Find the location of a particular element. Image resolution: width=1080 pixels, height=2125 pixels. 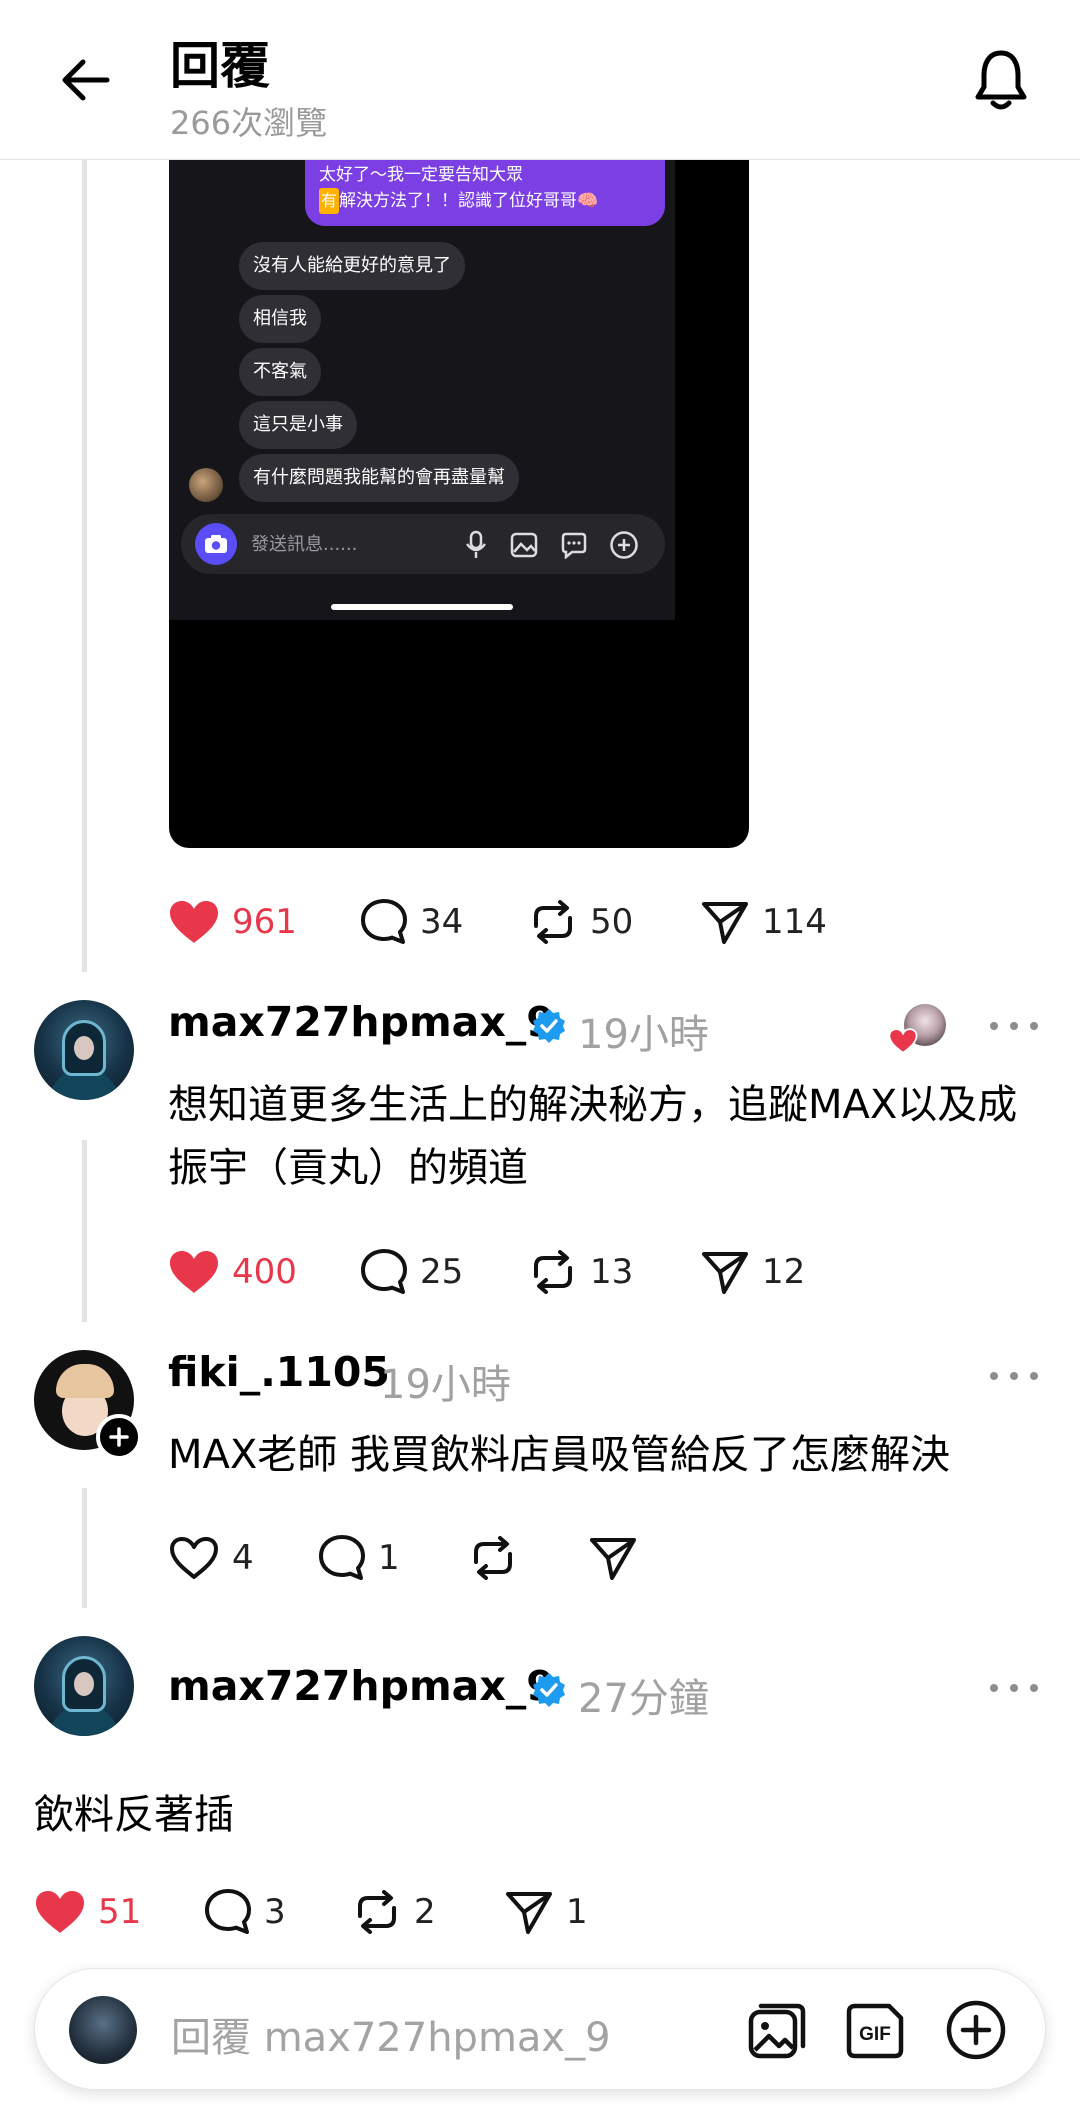

reply-text: 飲料反著插 is located at coordinates (134, 1815).